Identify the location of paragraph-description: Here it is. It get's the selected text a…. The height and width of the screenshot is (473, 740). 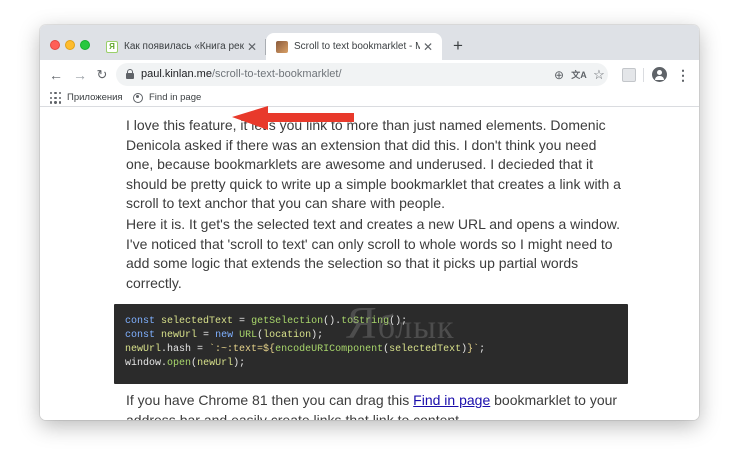
(373, 253).